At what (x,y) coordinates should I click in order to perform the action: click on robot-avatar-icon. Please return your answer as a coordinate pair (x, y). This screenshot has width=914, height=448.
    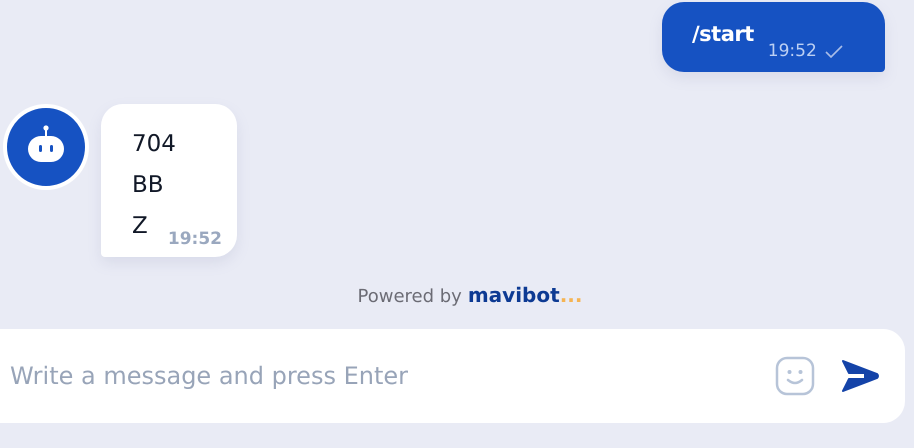
    Looking at the image, I should click on (46, 147).